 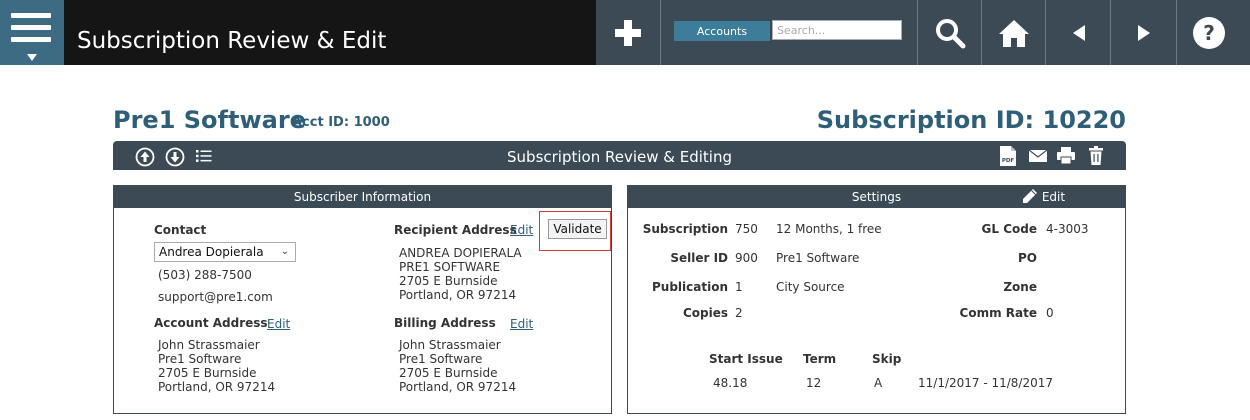 What do you see at coordinates (1008, 156) in the screenshot?
I see `pdf-icon: PDF` at bounding box center [1008, 156].